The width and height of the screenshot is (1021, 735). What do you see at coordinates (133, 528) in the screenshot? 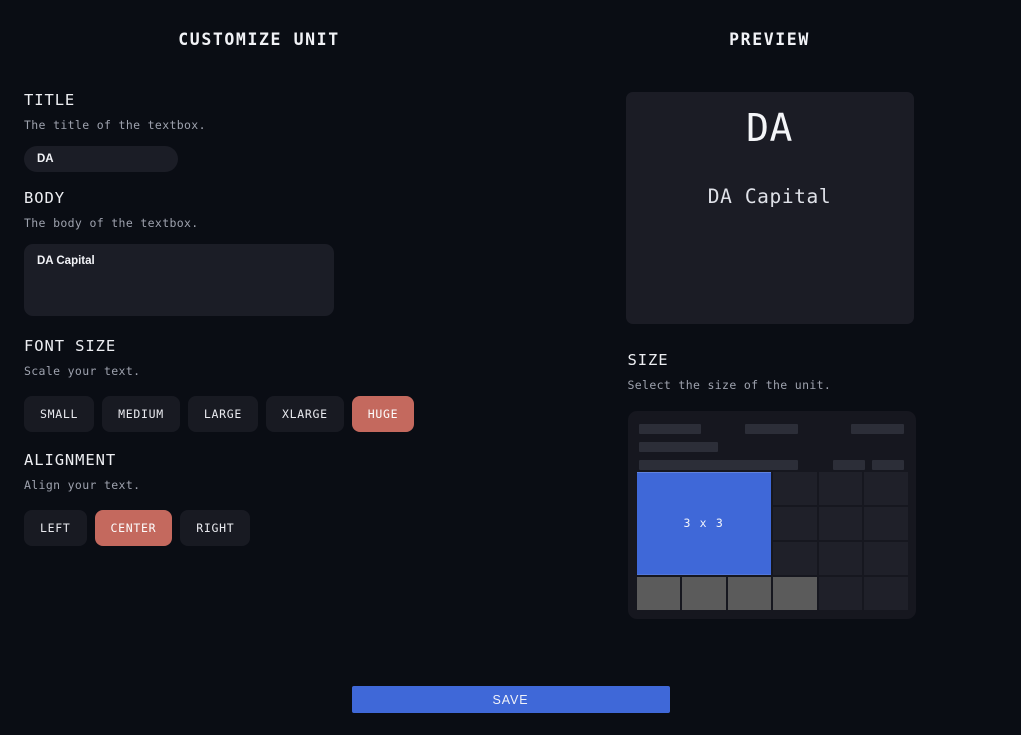
I see `alignment-option-center: CENTER` at bounding box center [133, 528].